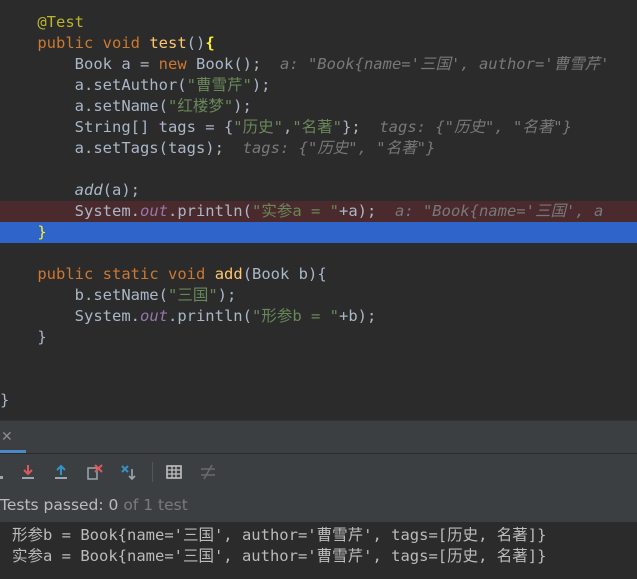 Image resolution: width=637 pixels, height=579 pixels. I want to click on toolbar-separator, so click(152, 472).